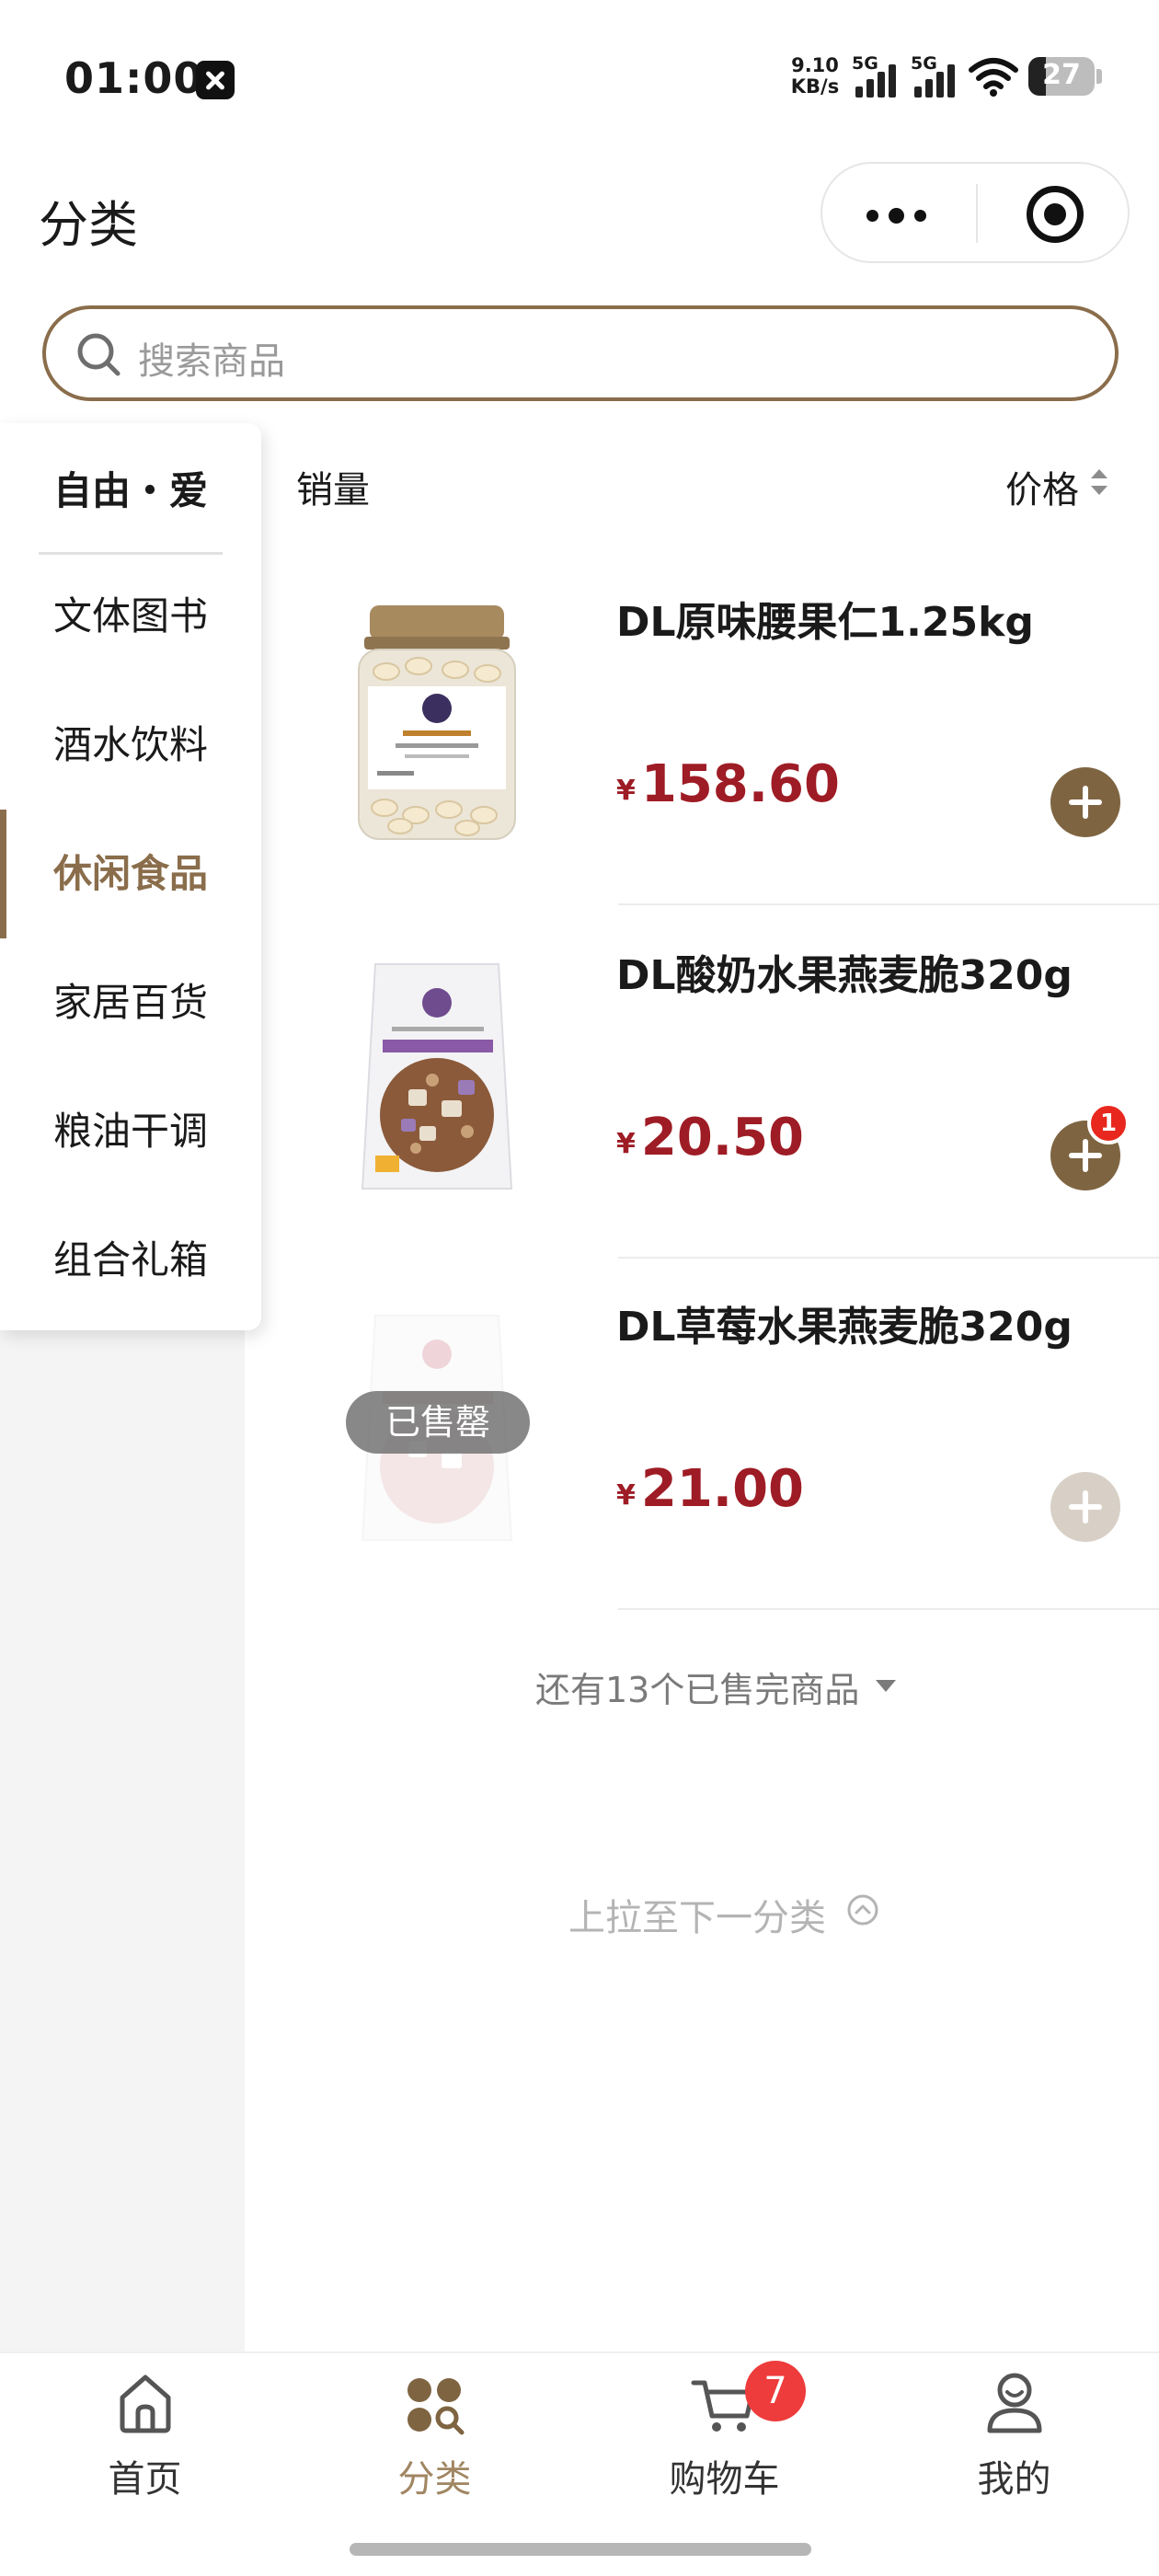 This screenshot has width=1159, height=2576. Describe the element at coordinates (215, 80) in the screenshot. I see `notification-x-icon` at that location.